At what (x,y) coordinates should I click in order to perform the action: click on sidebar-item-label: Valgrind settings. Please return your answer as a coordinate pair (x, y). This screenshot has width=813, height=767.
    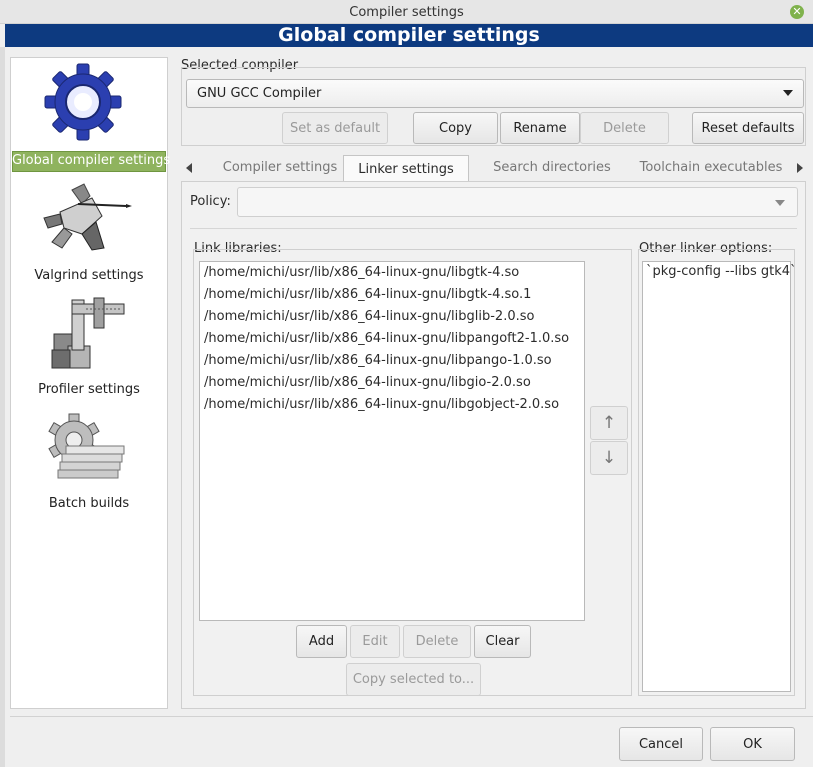
    Looking at the image, I should click on (89, 275).